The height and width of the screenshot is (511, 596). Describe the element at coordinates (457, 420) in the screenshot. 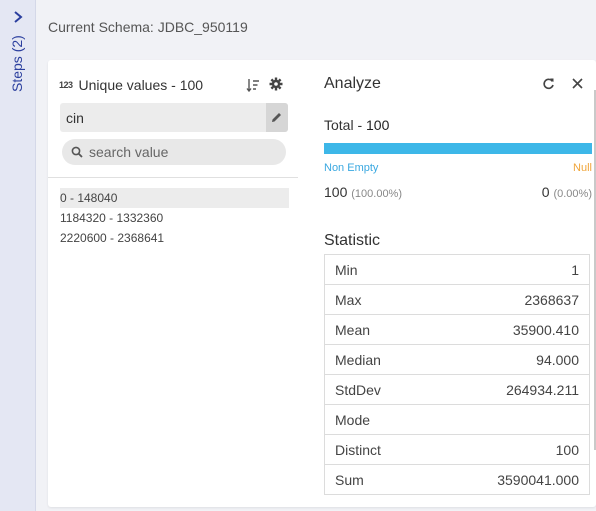

I see `stat-row: Mode` at that location.